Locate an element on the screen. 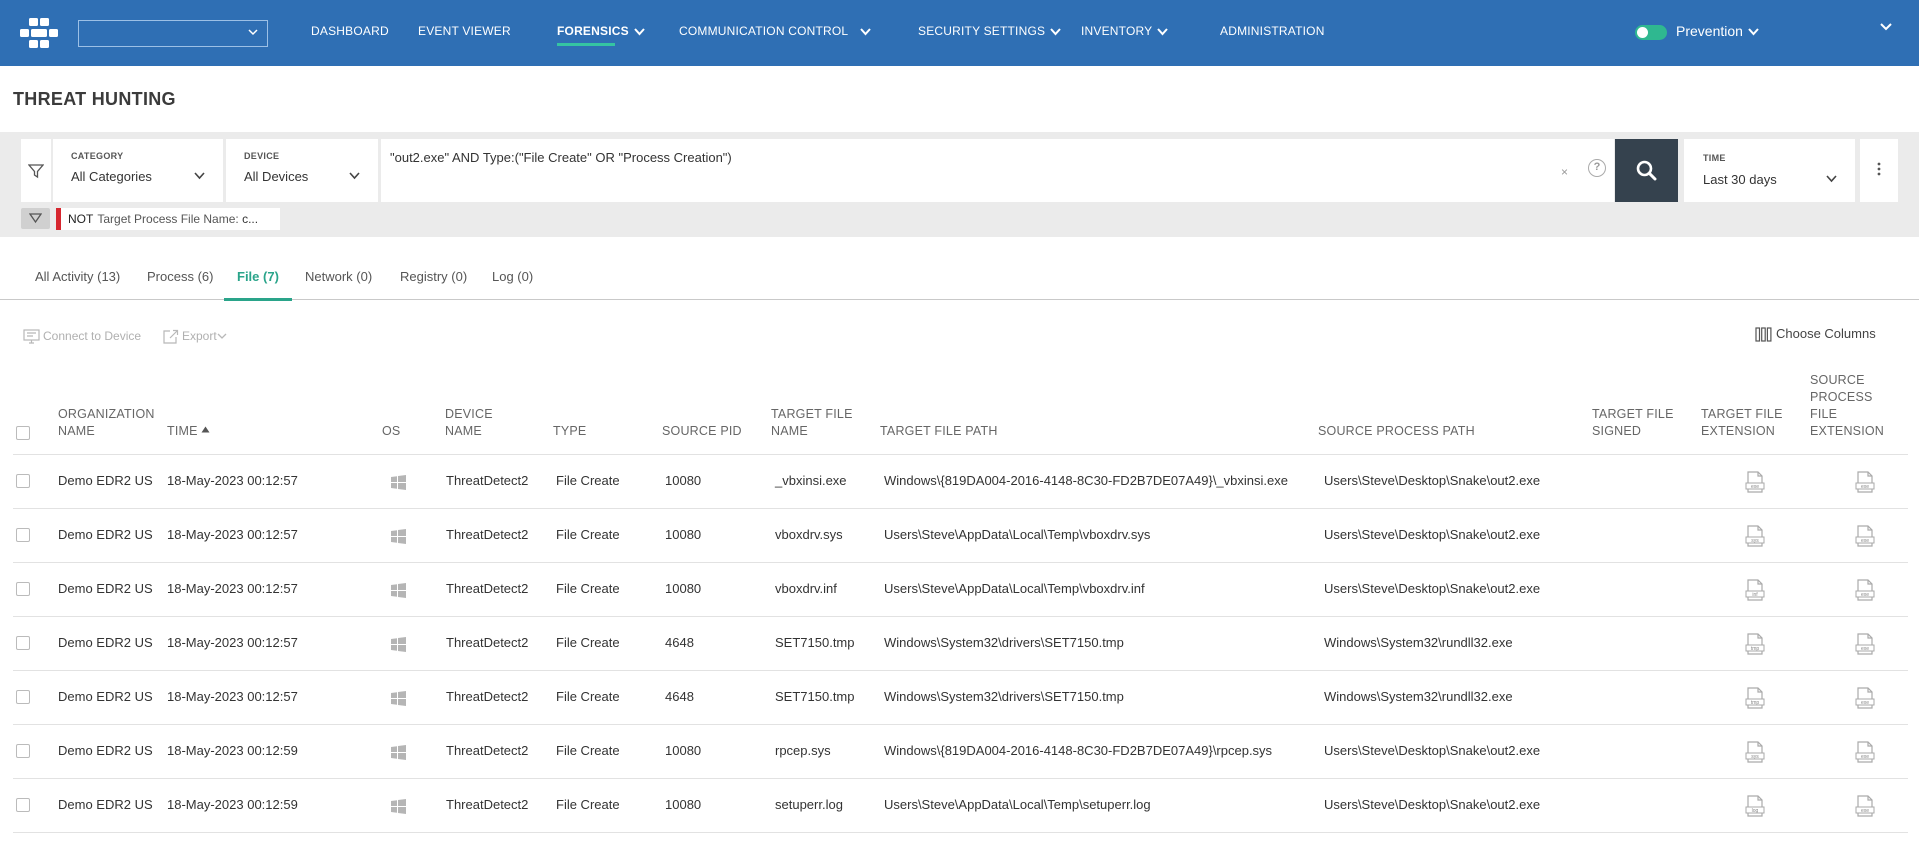  header-source-process-path: SOURCE PROCESS PATH is located at coordinates (1396, 431).